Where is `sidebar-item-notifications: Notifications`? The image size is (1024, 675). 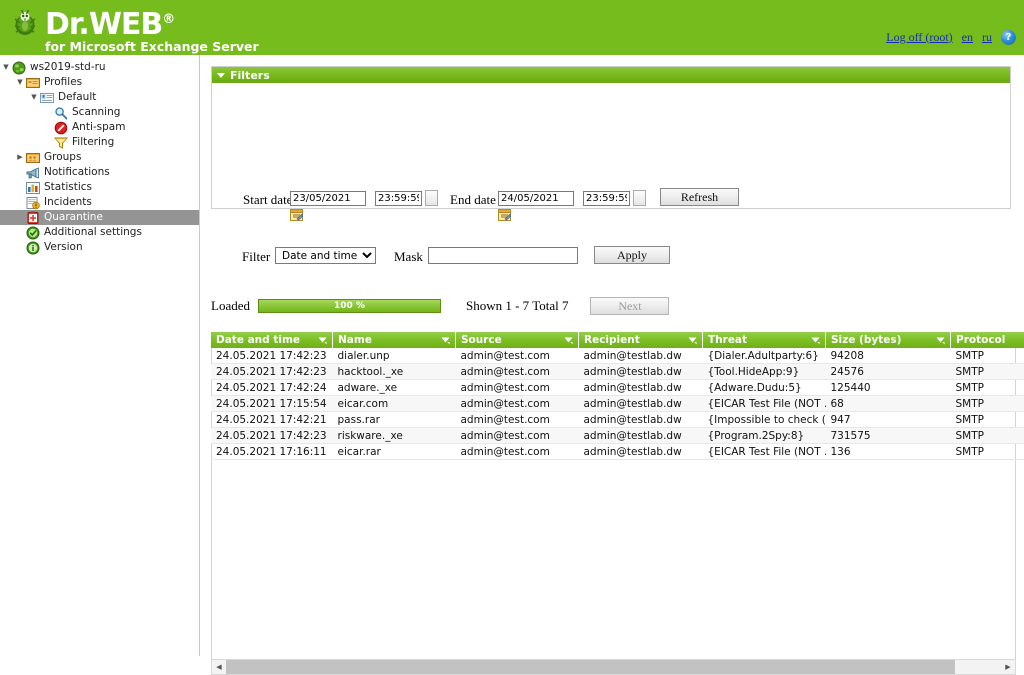
sidebar-item-notifications: Notifications is located at coordinates (99, 172).